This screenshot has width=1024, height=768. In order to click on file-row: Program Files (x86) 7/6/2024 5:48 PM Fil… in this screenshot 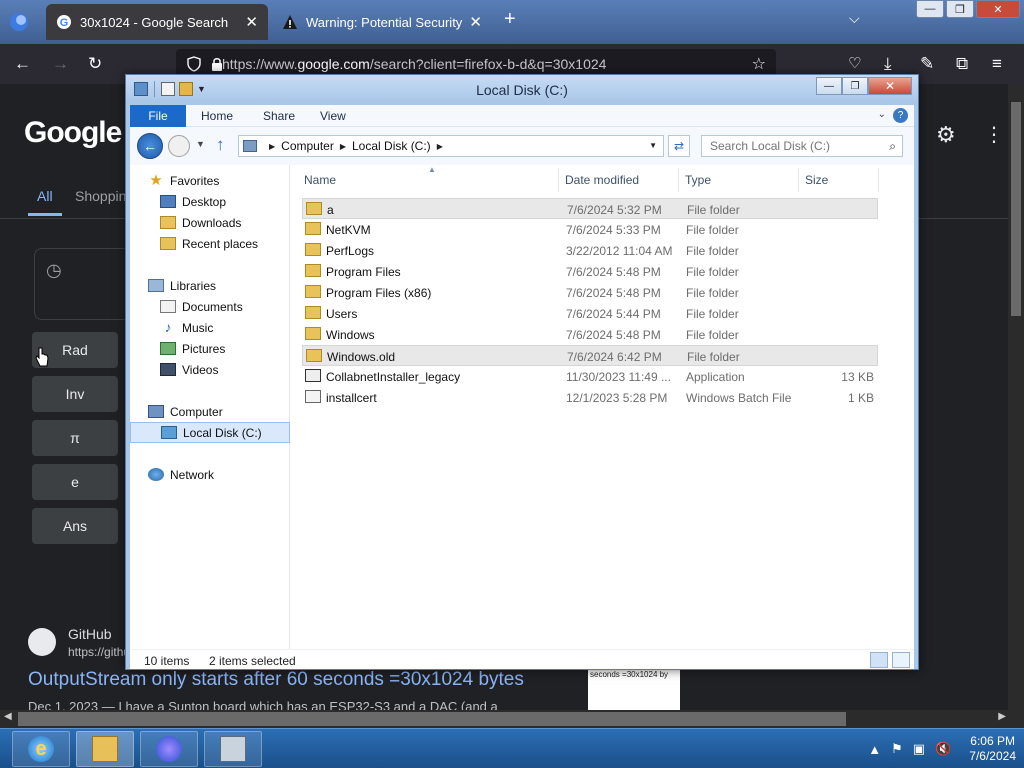, I will do `click(590, 292)`.